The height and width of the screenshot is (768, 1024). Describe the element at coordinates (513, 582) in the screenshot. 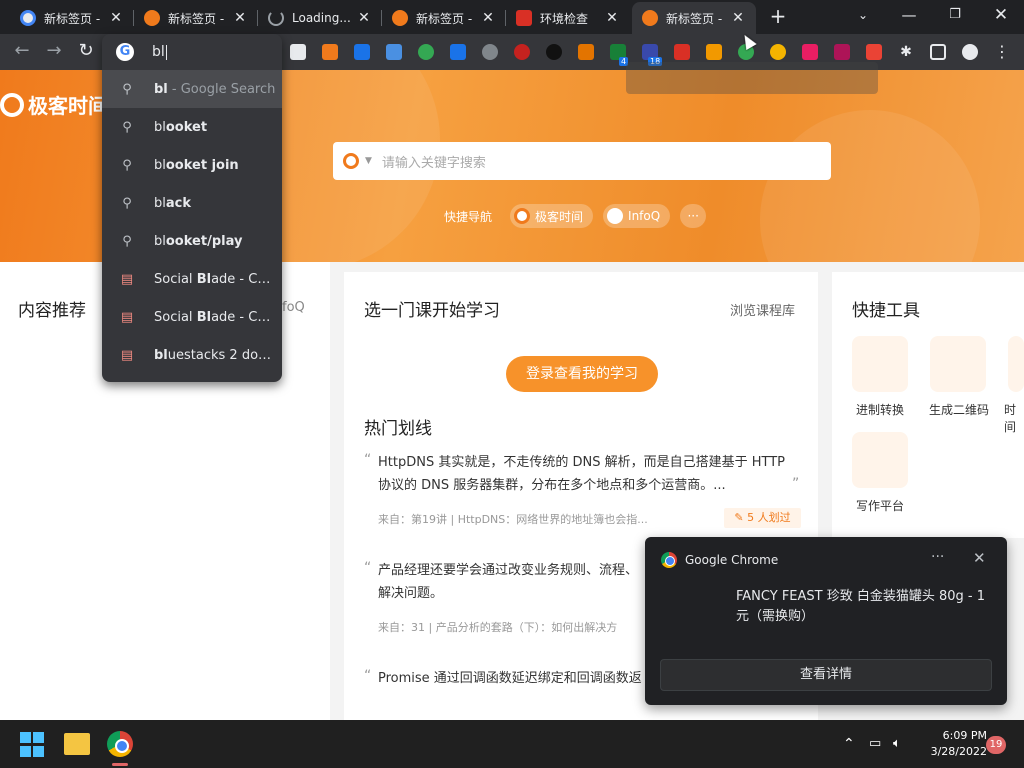

I see `highlight-text: 产品经理还要学会通过改变业务规则、流程、解决问题。` at that location.